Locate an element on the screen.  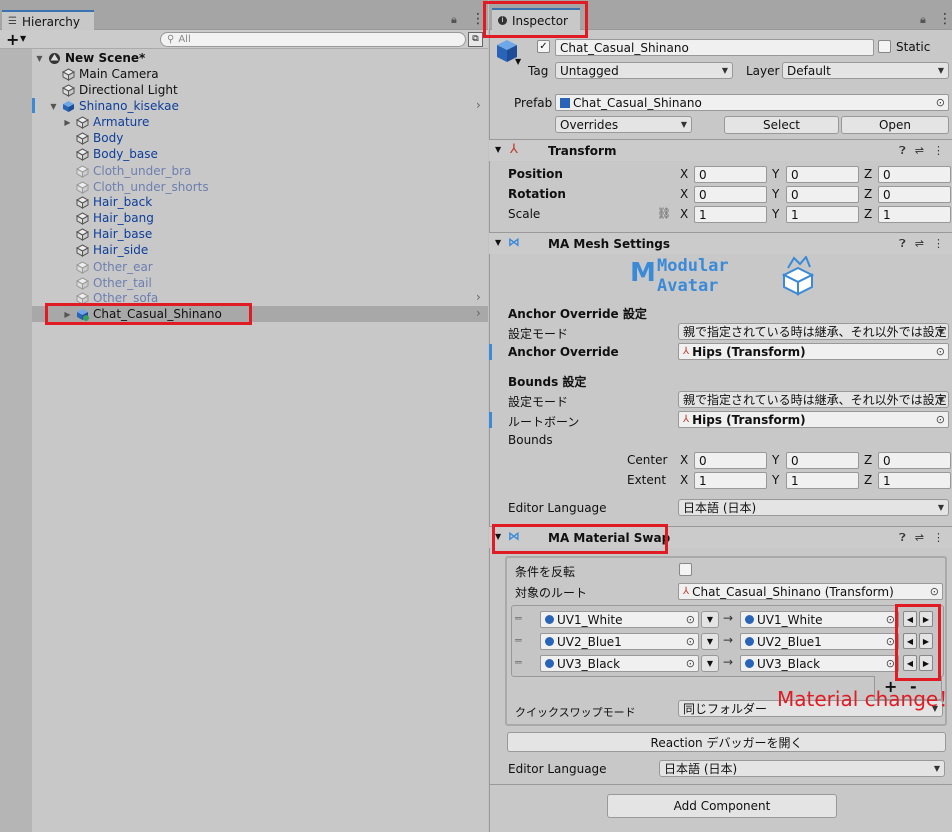
mesh-settings-header: ▼ ⋈ MA Mesh Settings ❓︎ ⇌ ⋮ is located at coordinates (720, 243).